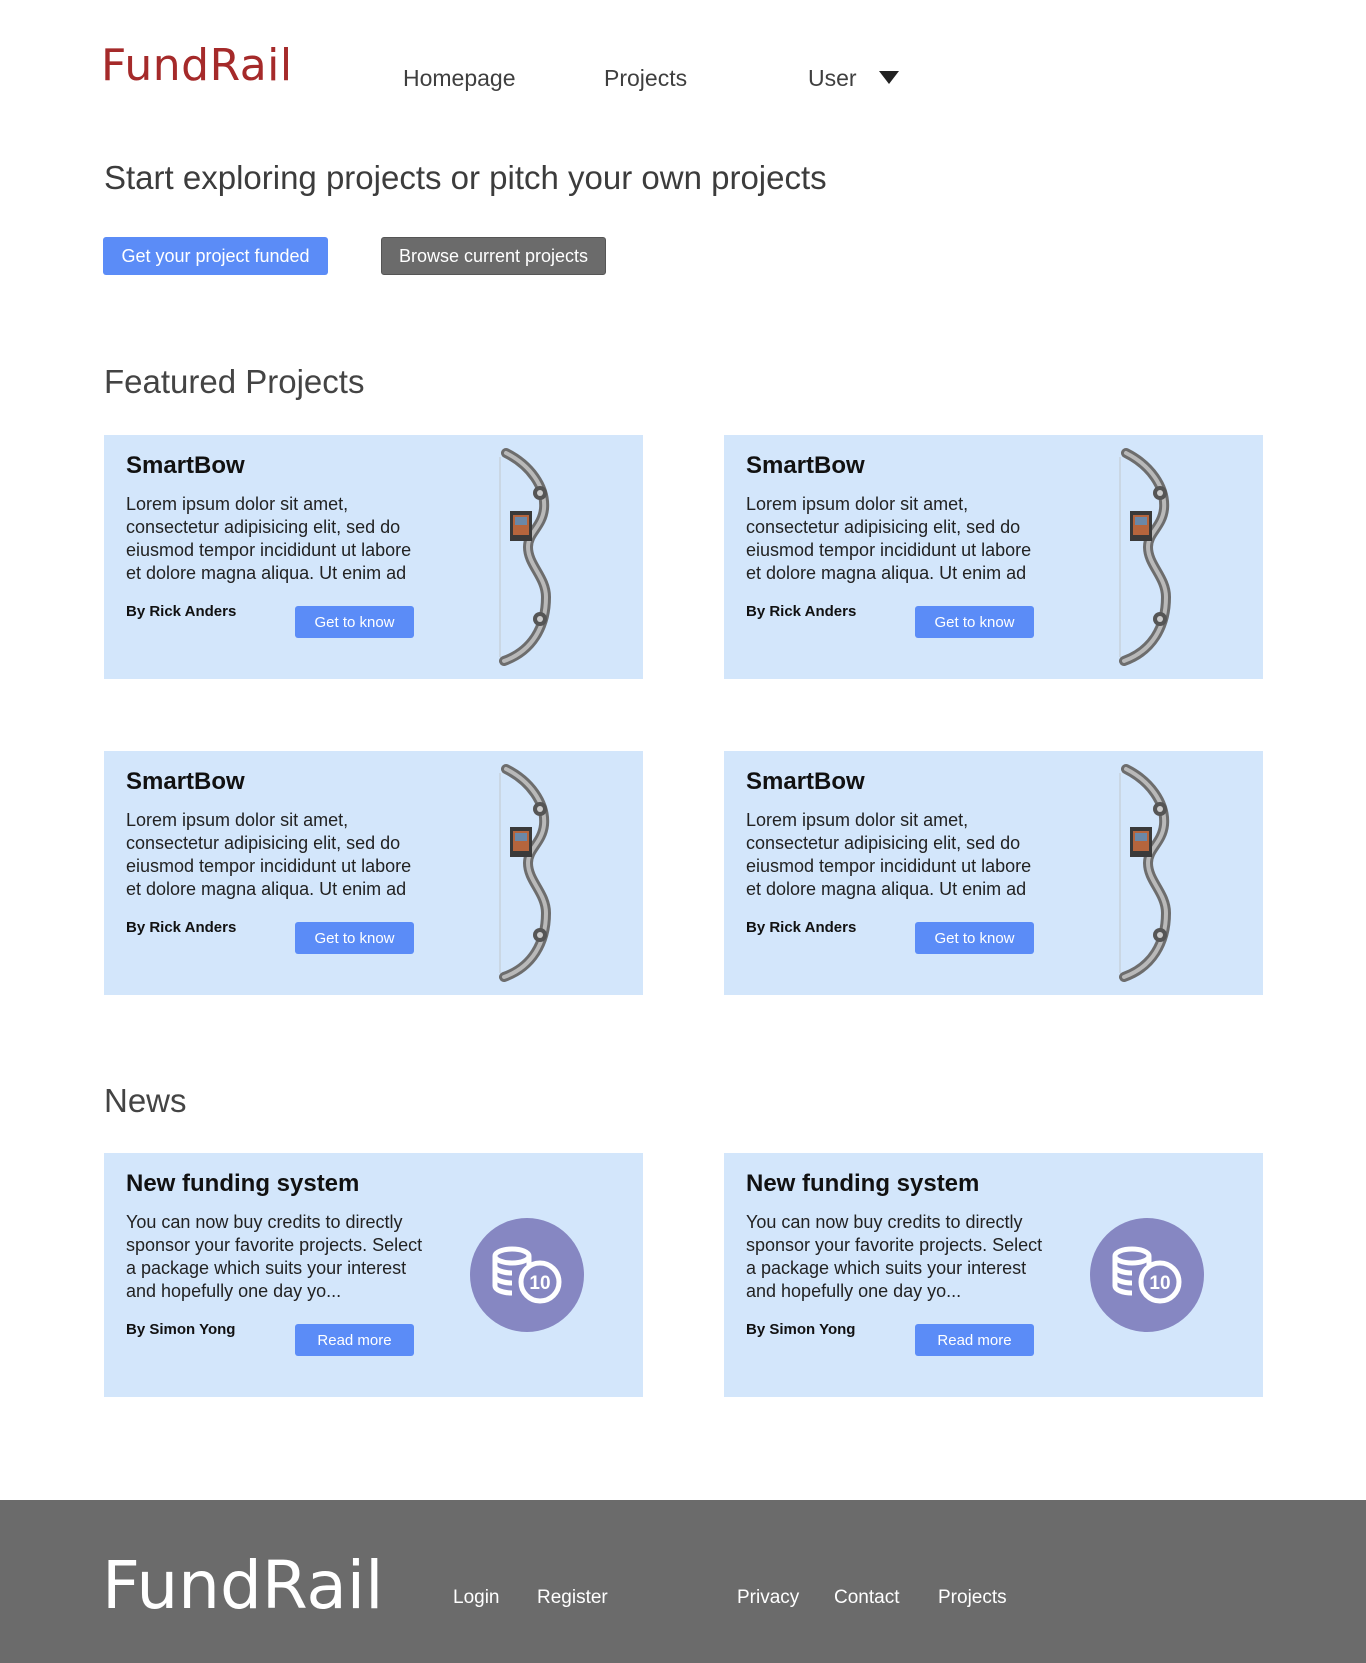 This screenshot has height=1663, width=1366. Describe the element at coordinates (972, 1597) in the screenshot. I see `footer-projects-link: Projects` at that location.